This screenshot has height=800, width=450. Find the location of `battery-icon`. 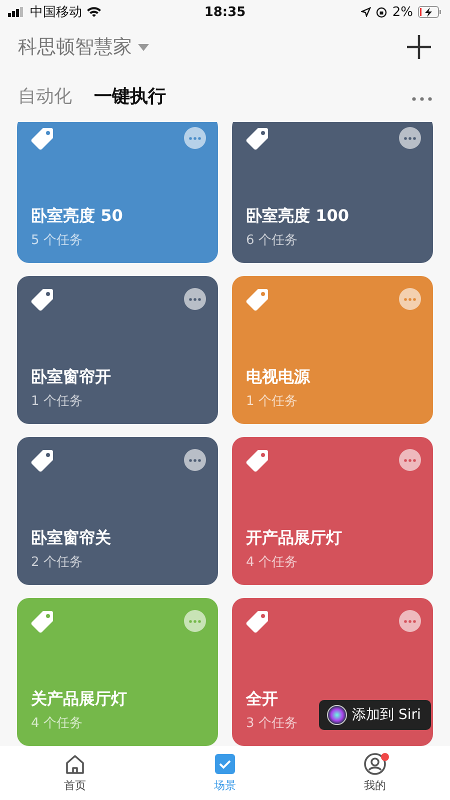

battery-icon is located at coordinates (430, 12).